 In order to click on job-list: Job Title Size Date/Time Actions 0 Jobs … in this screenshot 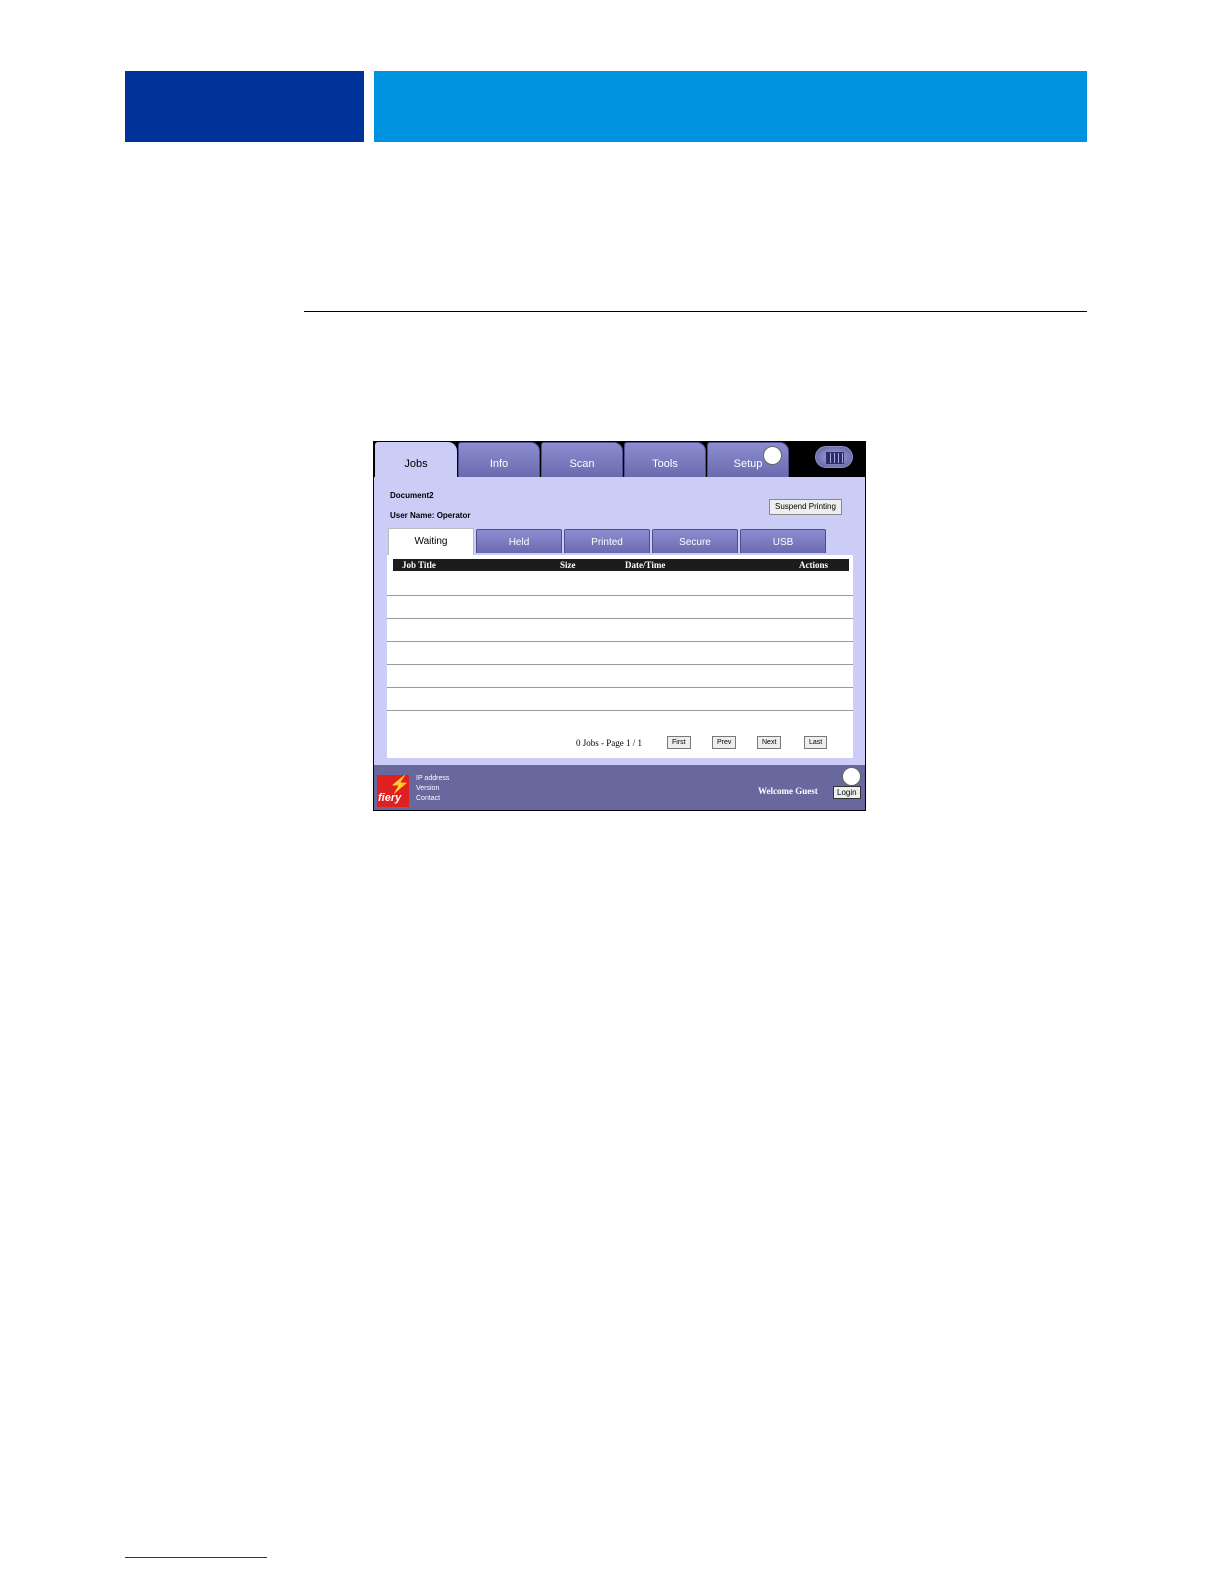, I will do `click(620, 656)`.